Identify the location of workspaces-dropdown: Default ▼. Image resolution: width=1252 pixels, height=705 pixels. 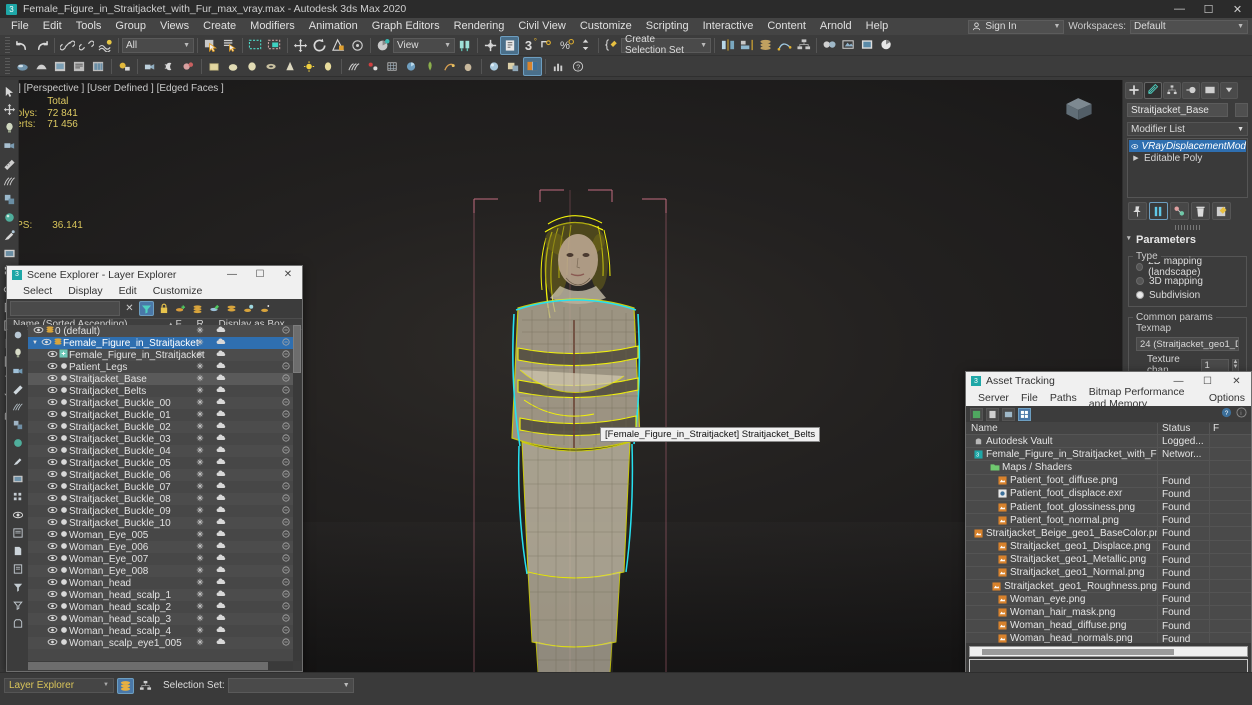
(1189, 26).